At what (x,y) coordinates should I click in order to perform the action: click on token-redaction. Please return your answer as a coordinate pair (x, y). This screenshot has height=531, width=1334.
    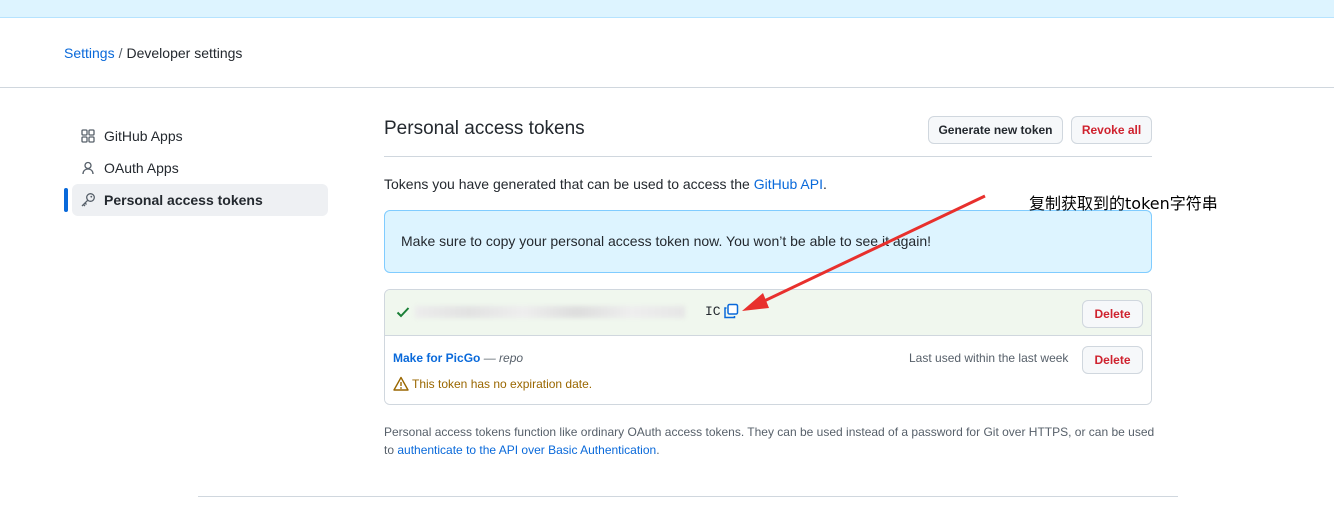
    Looking at the image, I should click on (550, 312).